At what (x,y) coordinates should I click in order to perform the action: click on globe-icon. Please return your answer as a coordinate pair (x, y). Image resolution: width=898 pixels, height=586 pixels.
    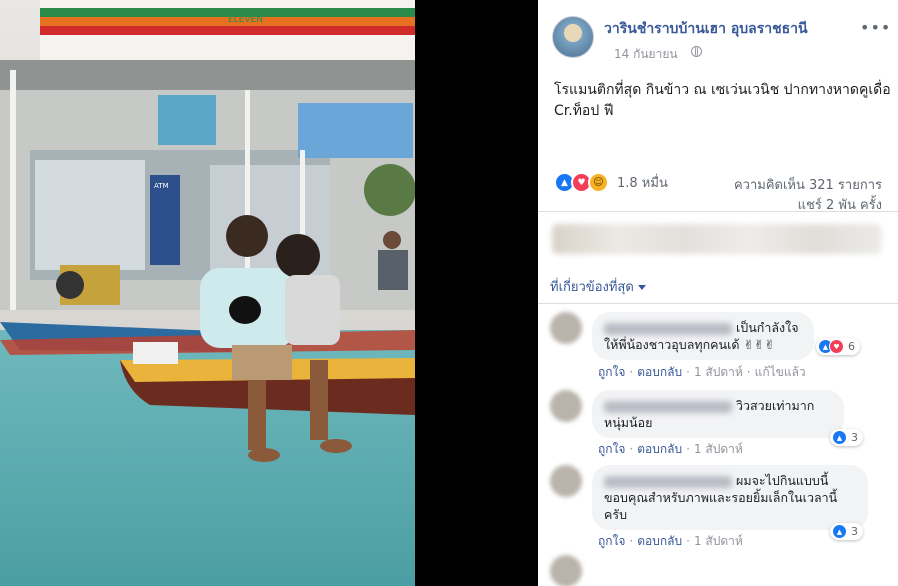
    Looking at the image, I should click on (696, 51).